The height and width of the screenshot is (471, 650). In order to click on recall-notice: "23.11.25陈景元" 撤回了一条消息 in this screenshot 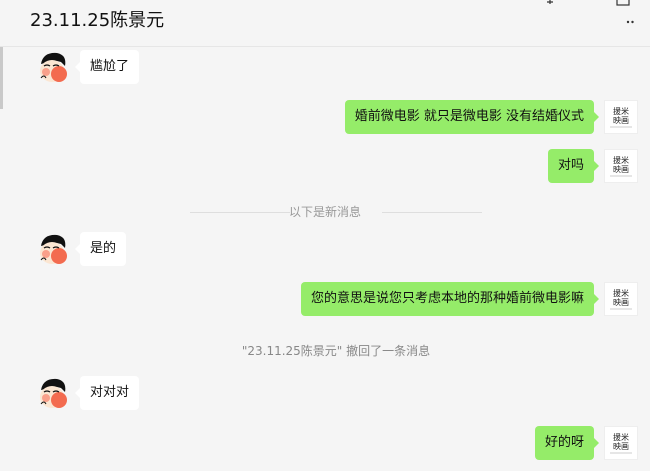, I will do `click(336, 351)`.